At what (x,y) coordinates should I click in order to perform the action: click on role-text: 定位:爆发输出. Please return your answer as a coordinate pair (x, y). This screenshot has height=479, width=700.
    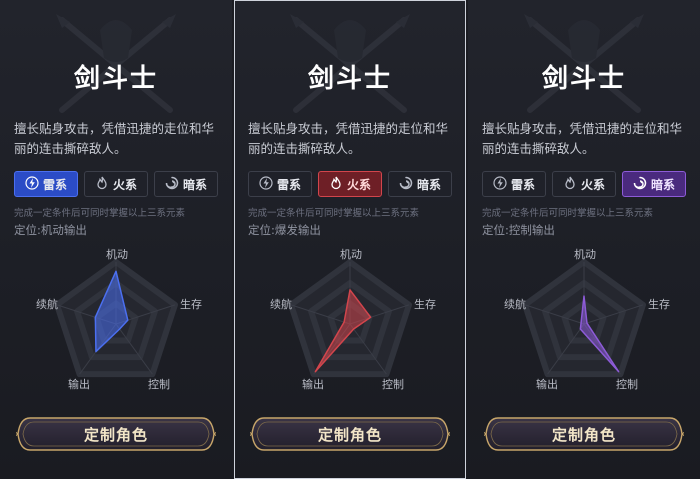
    Looking at the image, I should click on (284, 230).